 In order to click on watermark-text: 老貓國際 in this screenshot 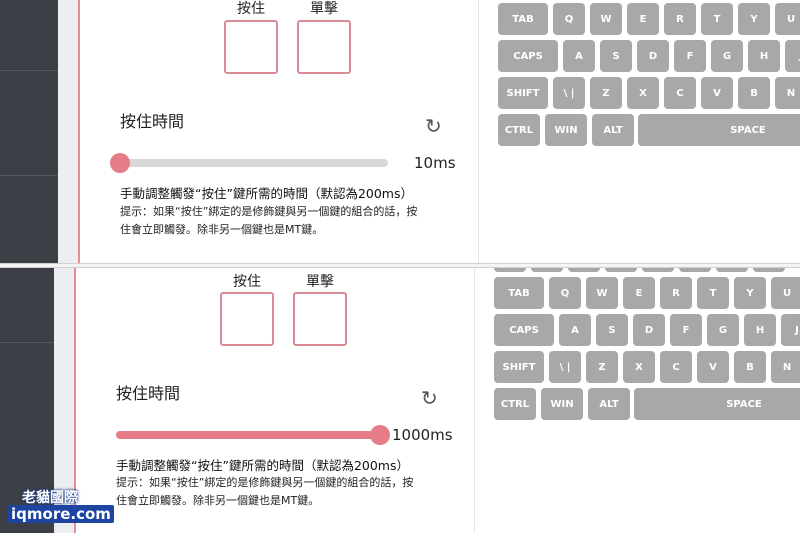, I will do `click(50, 498)`.